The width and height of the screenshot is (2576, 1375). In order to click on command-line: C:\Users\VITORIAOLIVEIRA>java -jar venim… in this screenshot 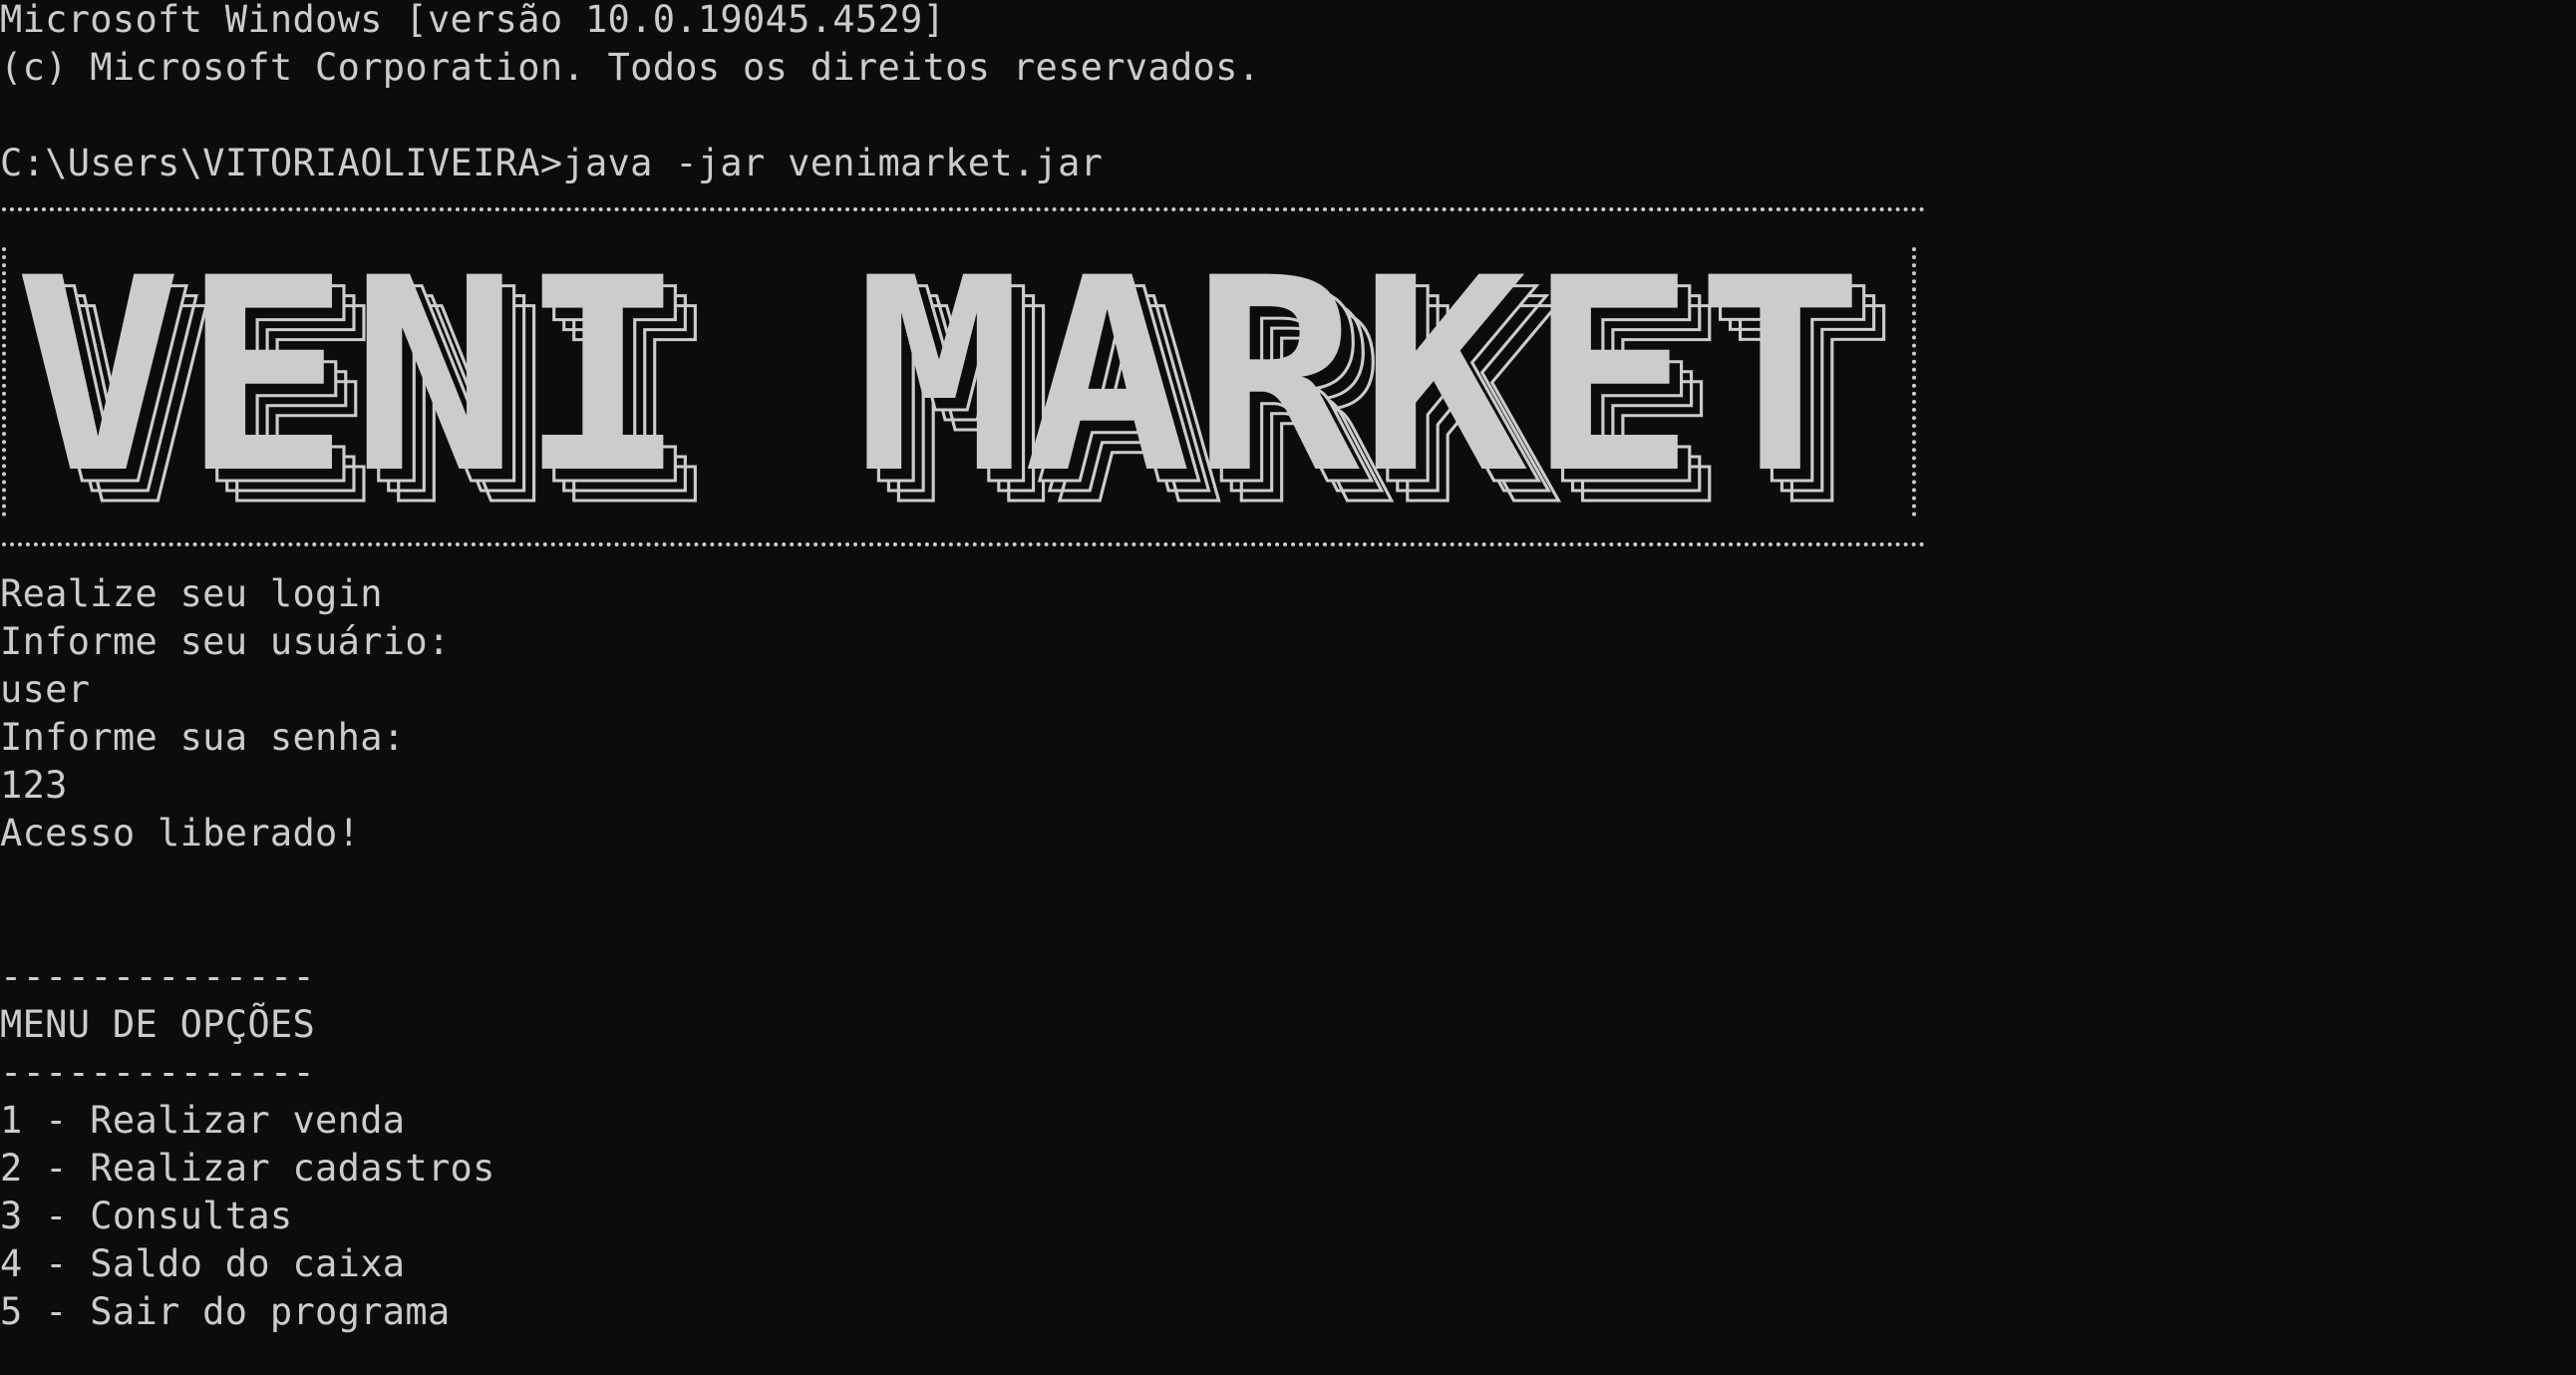, I will do `click(552, 163)`.